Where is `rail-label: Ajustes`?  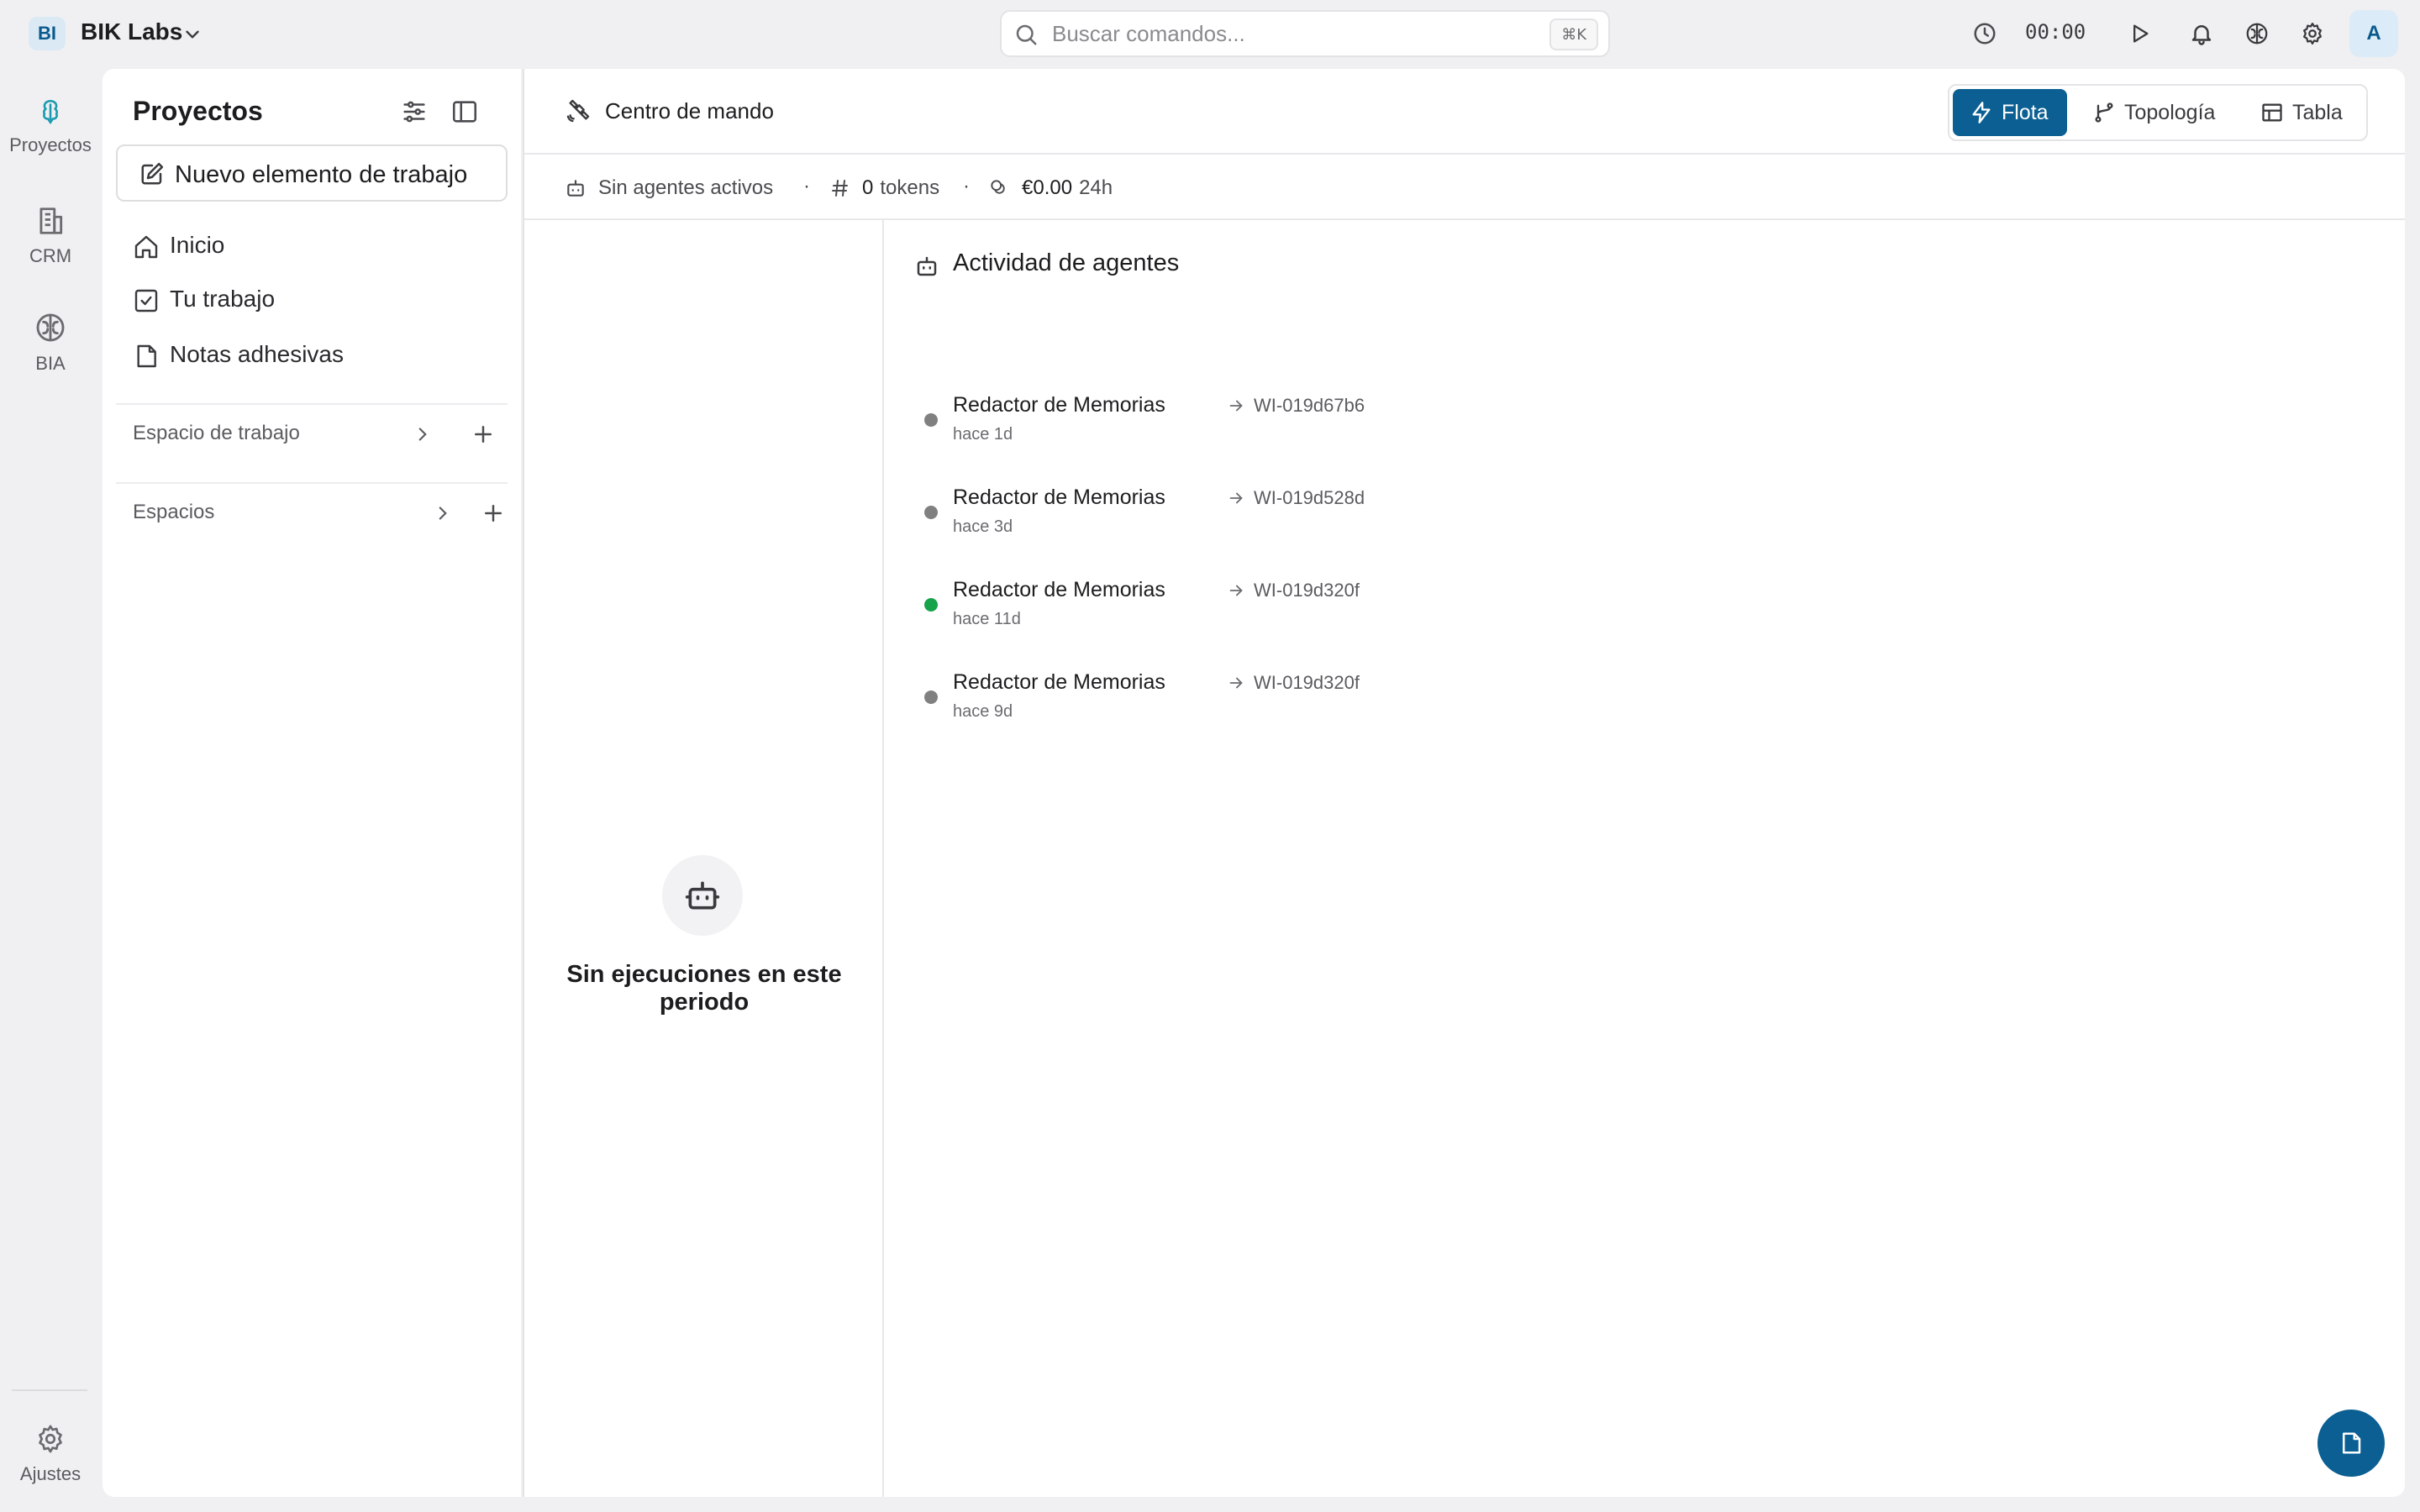
rail-label: Ajustes is located at coordinates (51, 1473).